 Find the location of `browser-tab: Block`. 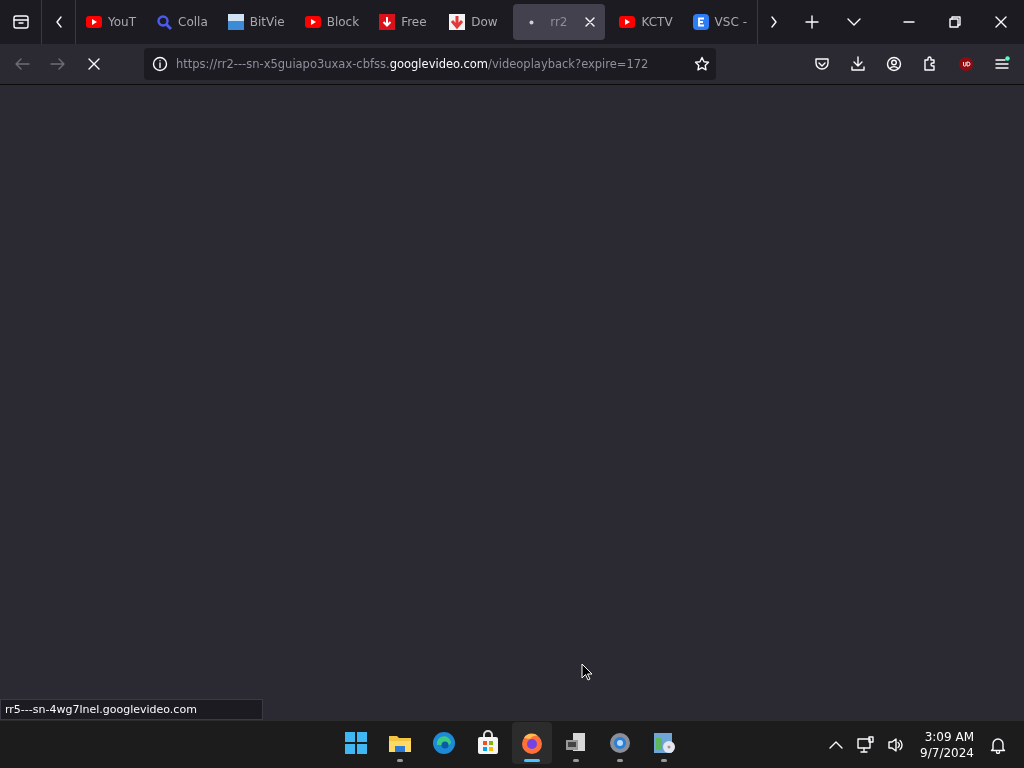

browser-tab: Block is located at coordinates (332, 22).